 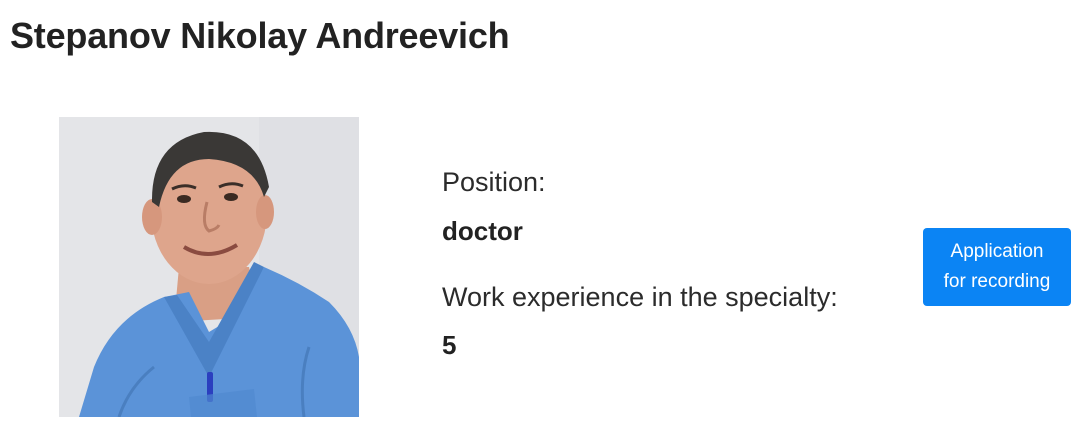 I want to click on apply-button-line2: for recording, so click(x=997, y=281).